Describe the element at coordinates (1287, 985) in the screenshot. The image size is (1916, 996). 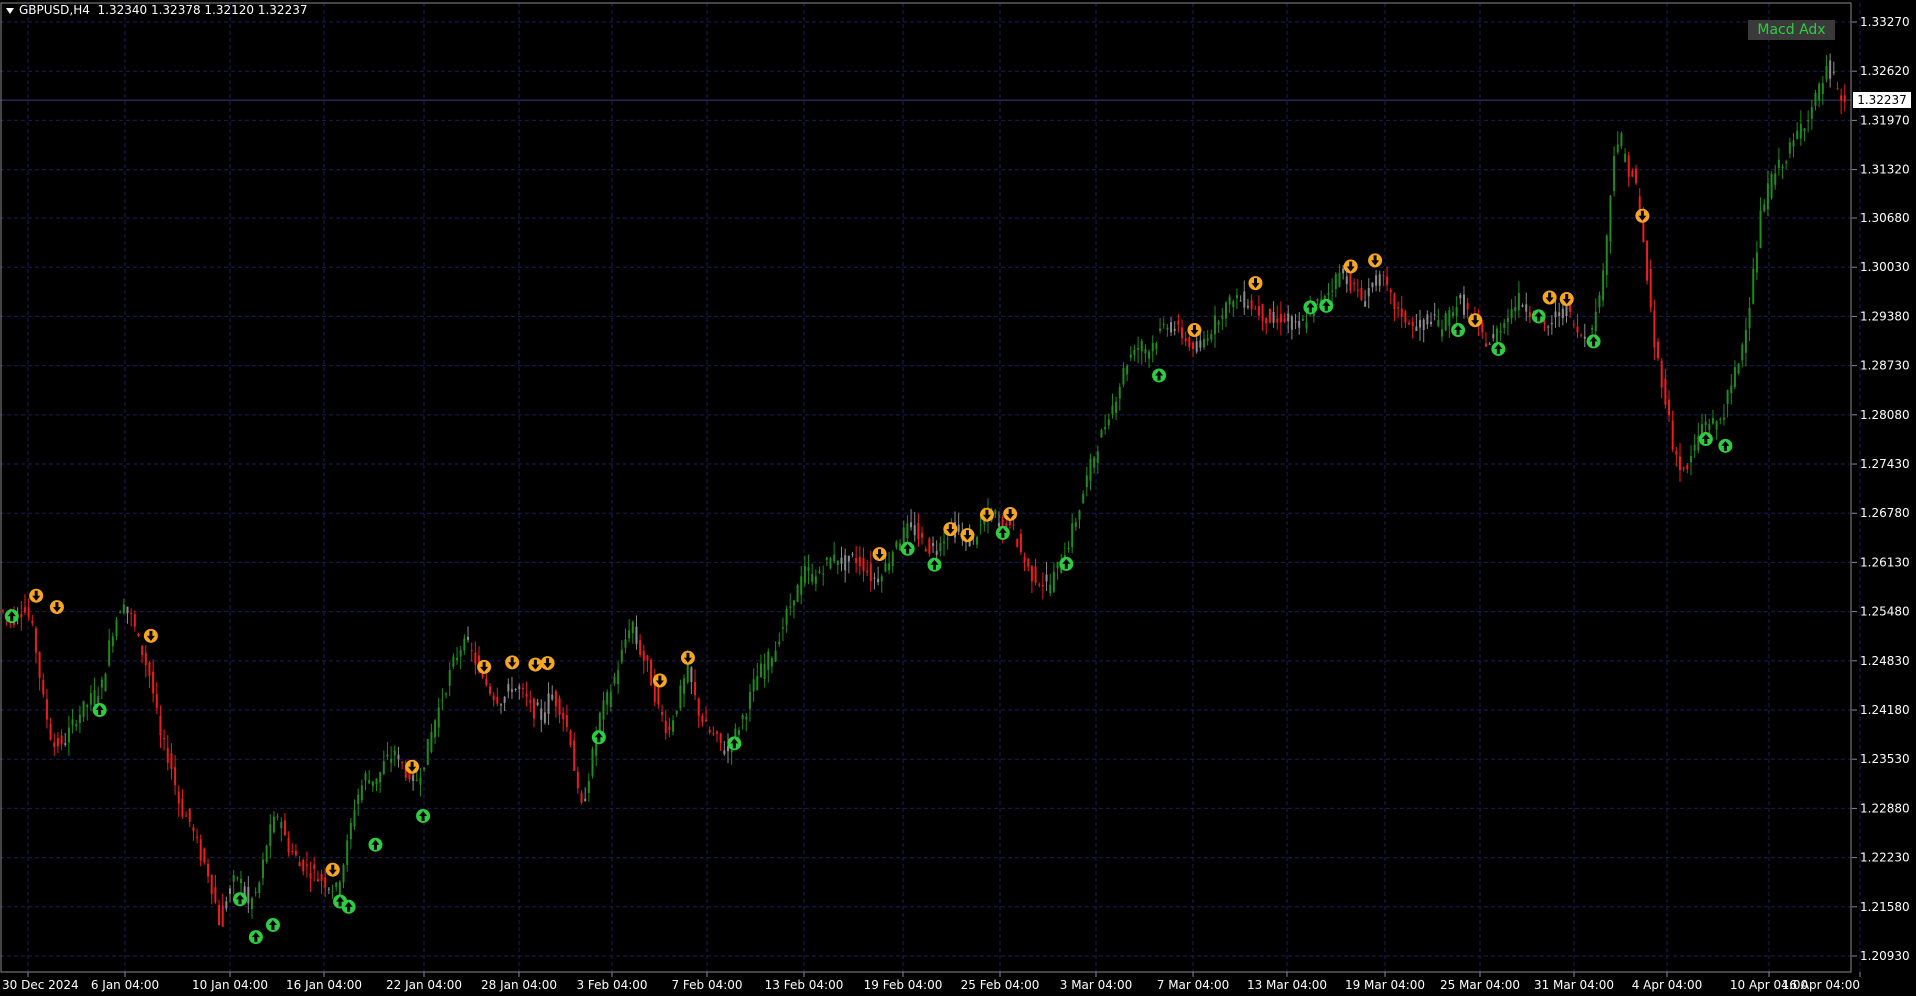
I see `x-tick-label: 13 Mar 04:00` at that location.